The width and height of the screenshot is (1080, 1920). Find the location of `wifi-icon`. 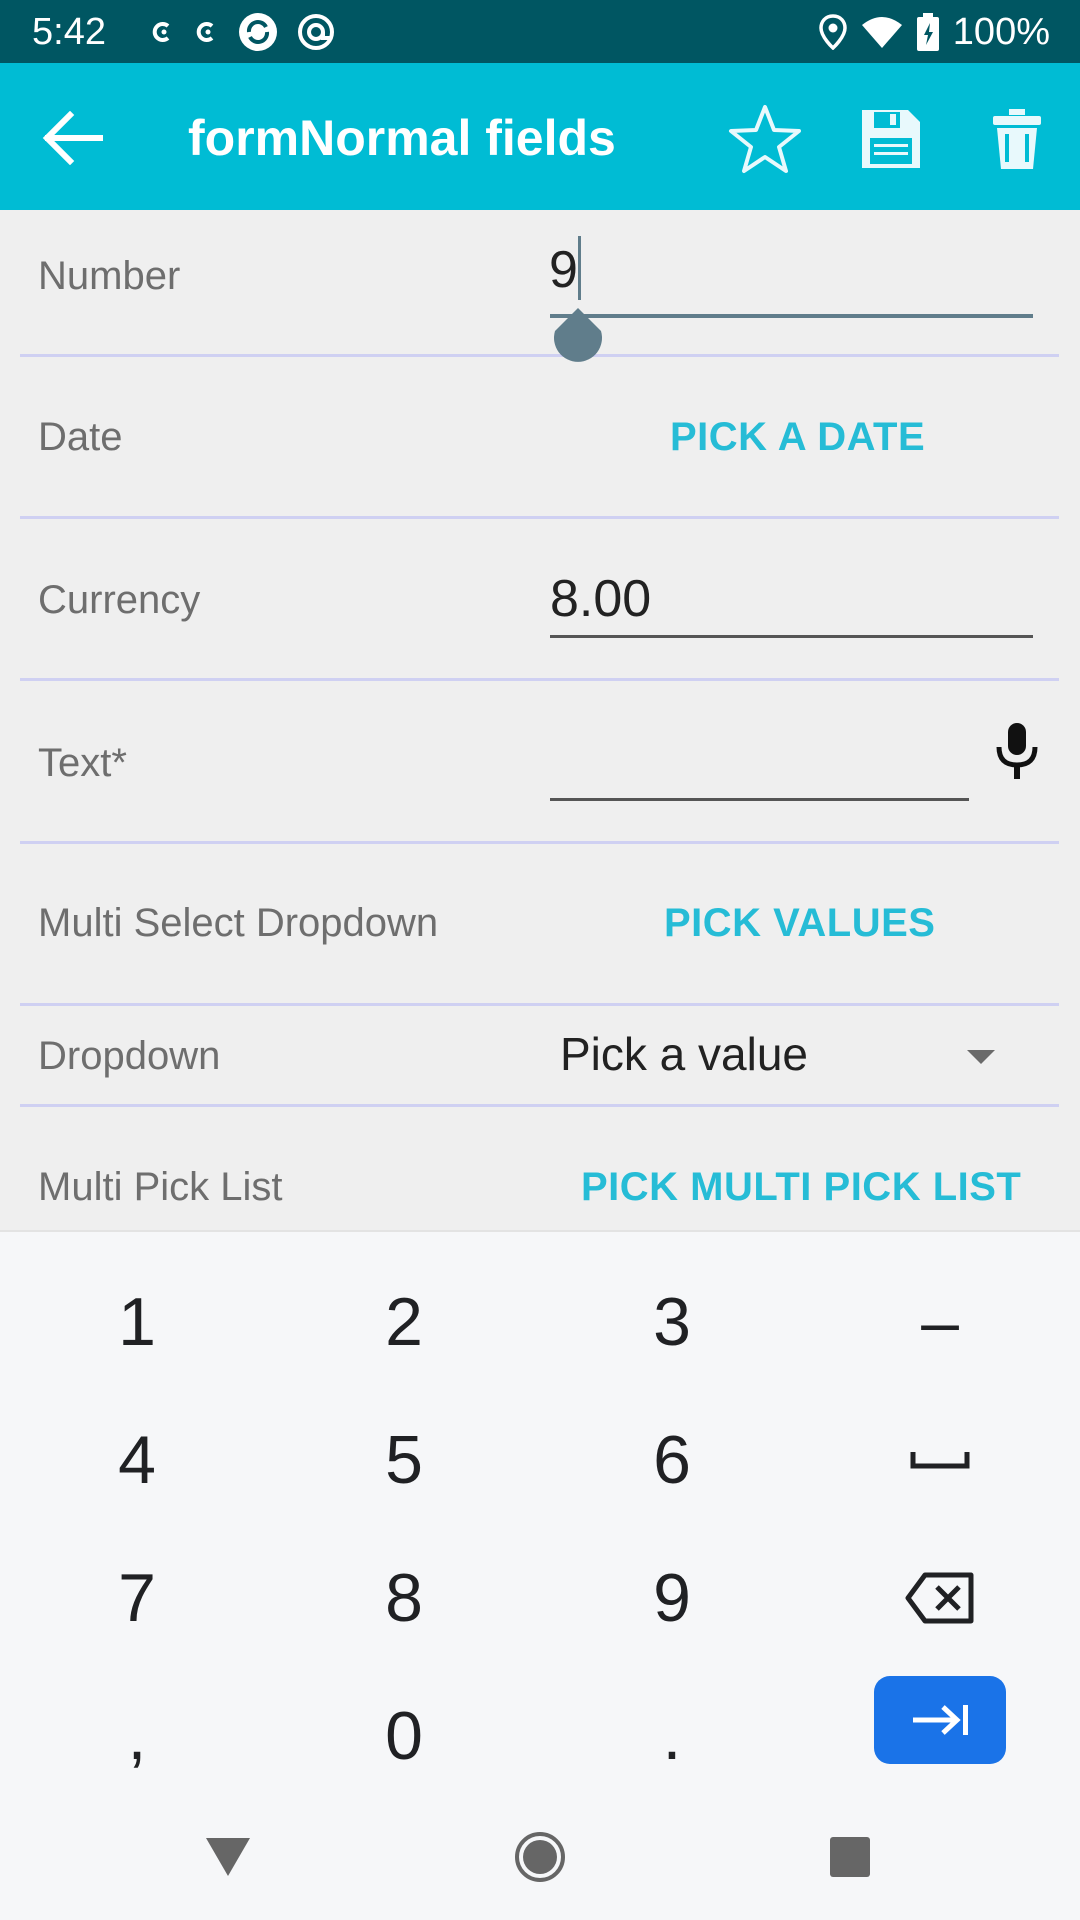

wifi-icon is located at coordinates (881, 32).